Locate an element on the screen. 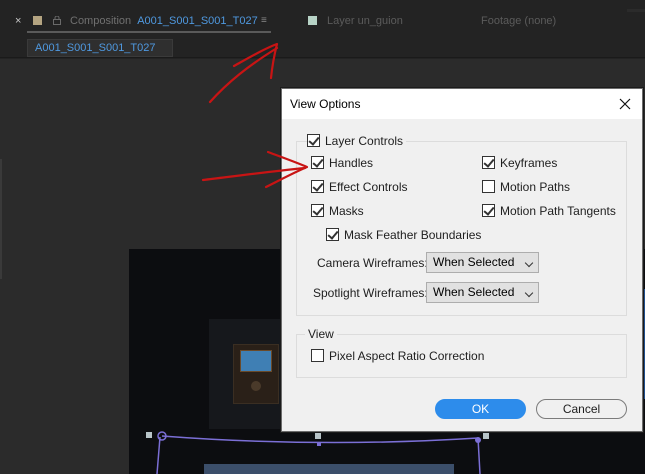  spotlight-wireframes-label: Spotlight Wireframes: is located at coordinates (370, 293).